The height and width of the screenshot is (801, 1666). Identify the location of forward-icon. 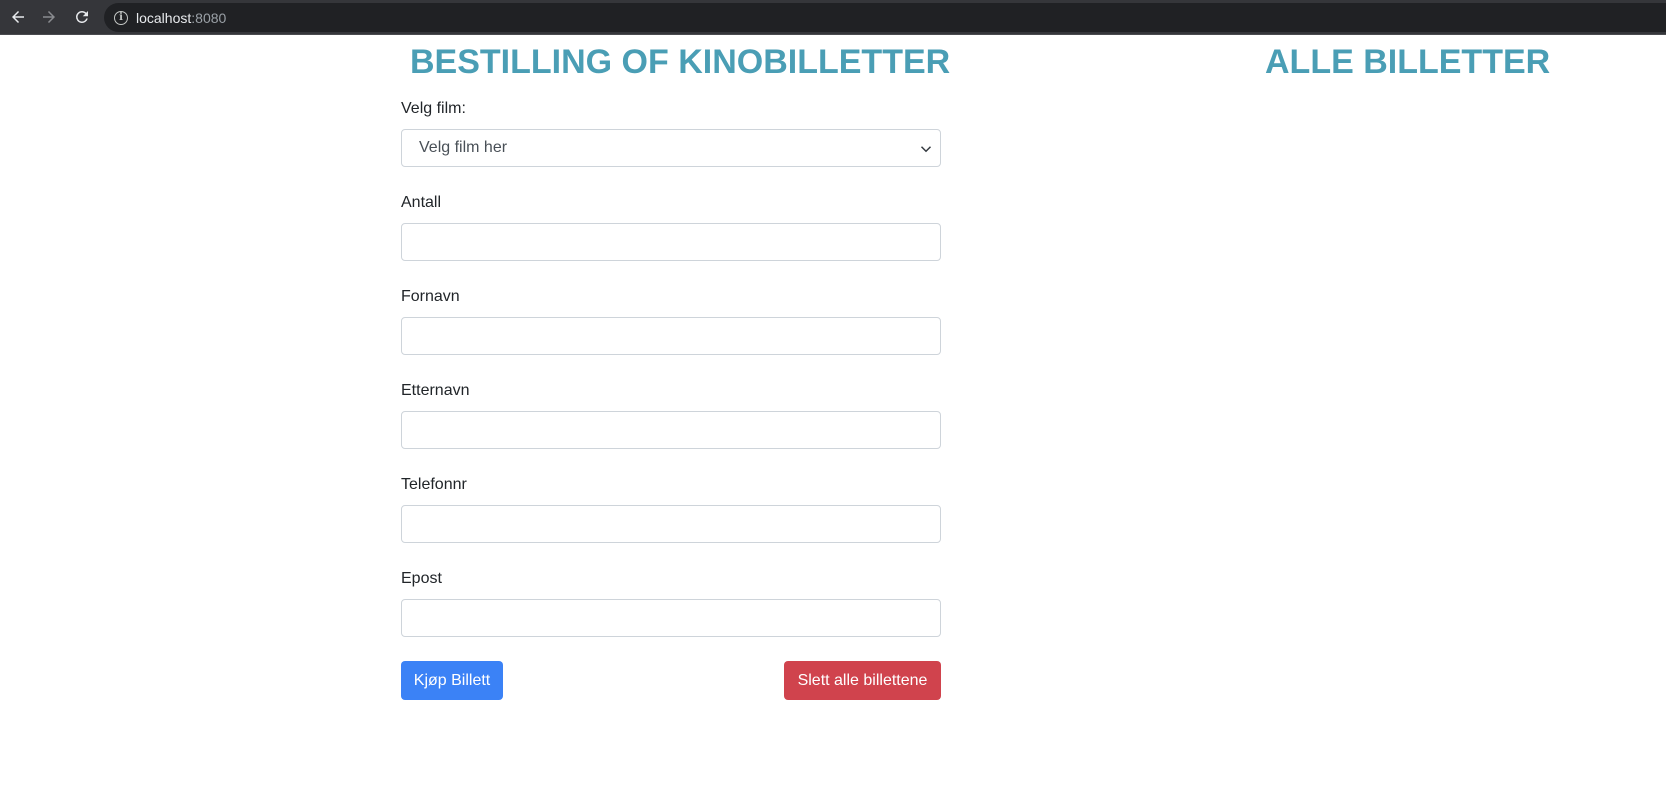
(49, 17).